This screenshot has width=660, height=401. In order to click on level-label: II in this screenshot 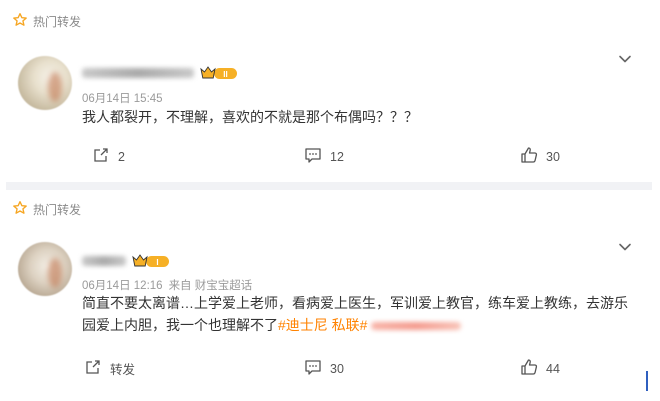, I will do `click(225, 74)`.